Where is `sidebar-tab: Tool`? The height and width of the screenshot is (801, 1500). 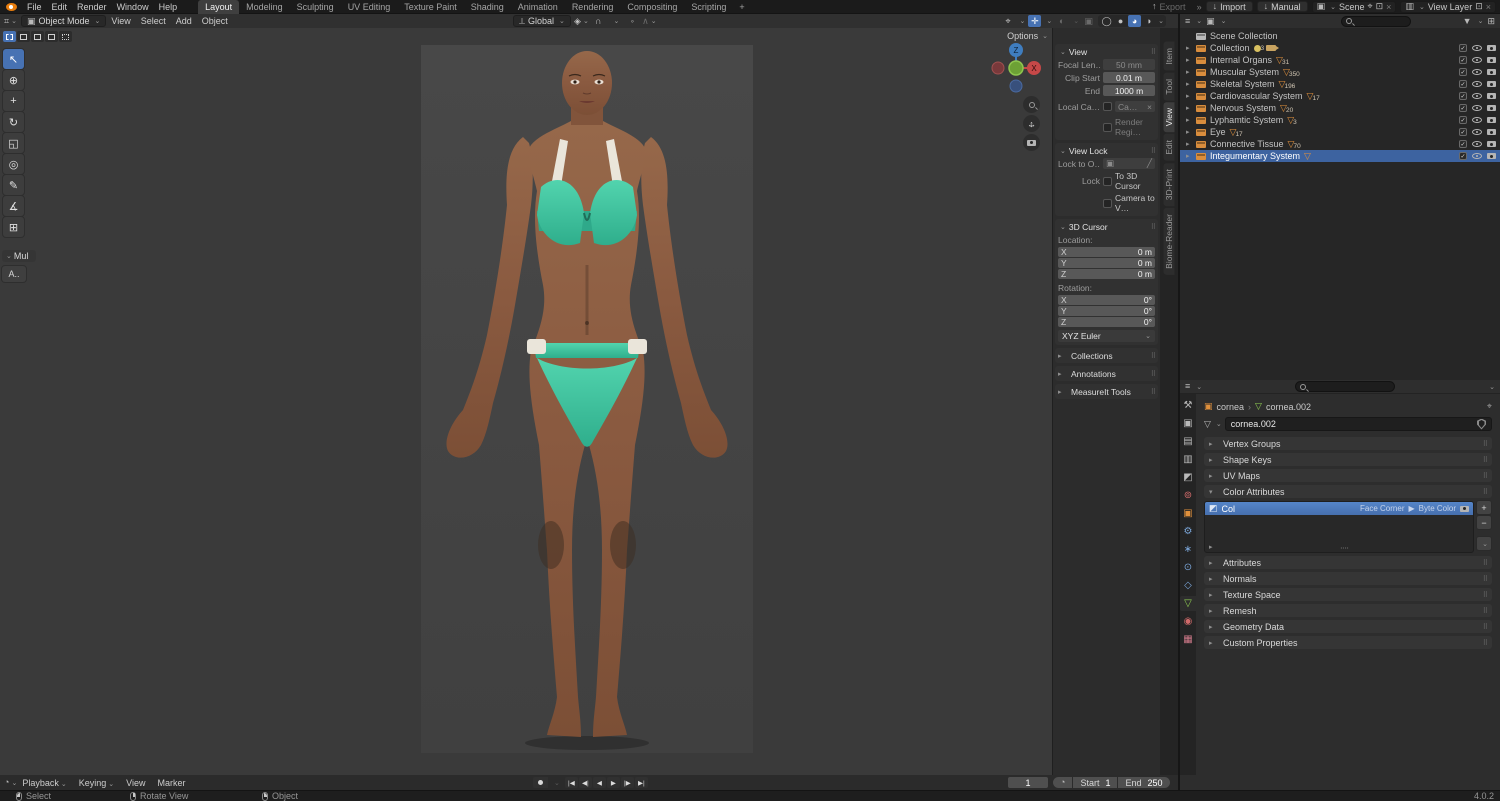 sidebar-tab: Tool is located at coordinates (1169, 86).